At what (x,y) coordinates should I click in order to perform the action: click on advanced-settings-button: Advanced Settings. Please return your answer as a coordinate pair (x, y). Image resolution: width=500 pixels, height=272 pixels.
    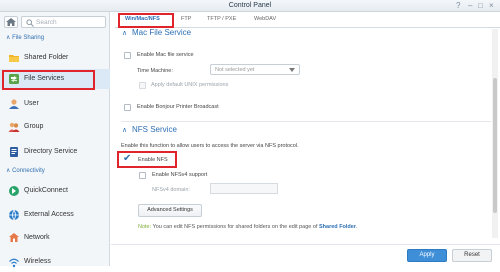
    Looking at the image, I should click on (170, 210).